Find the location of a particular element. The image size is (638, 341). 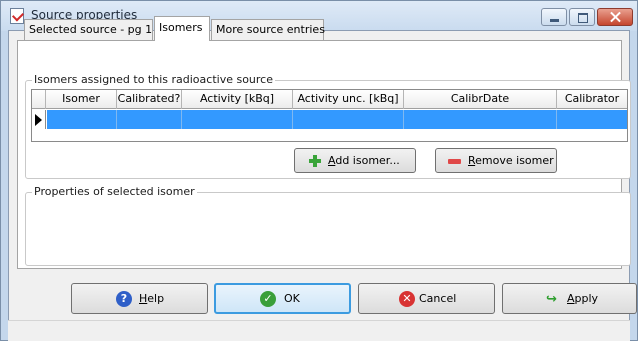

apply-button: ↪ Apply is located at coordinates (569, 298).